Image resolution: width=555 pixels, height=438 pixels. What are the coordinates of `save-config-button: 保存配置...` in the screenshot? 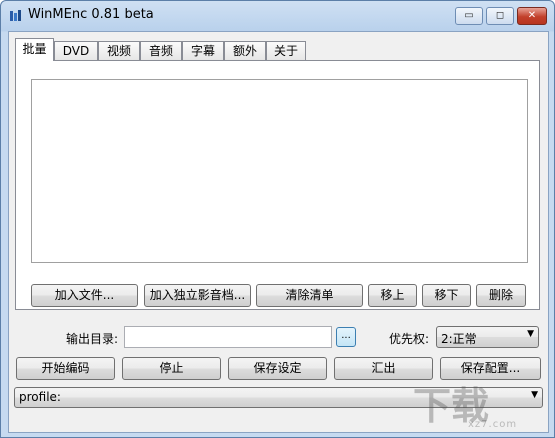 It's located at (490, 368).